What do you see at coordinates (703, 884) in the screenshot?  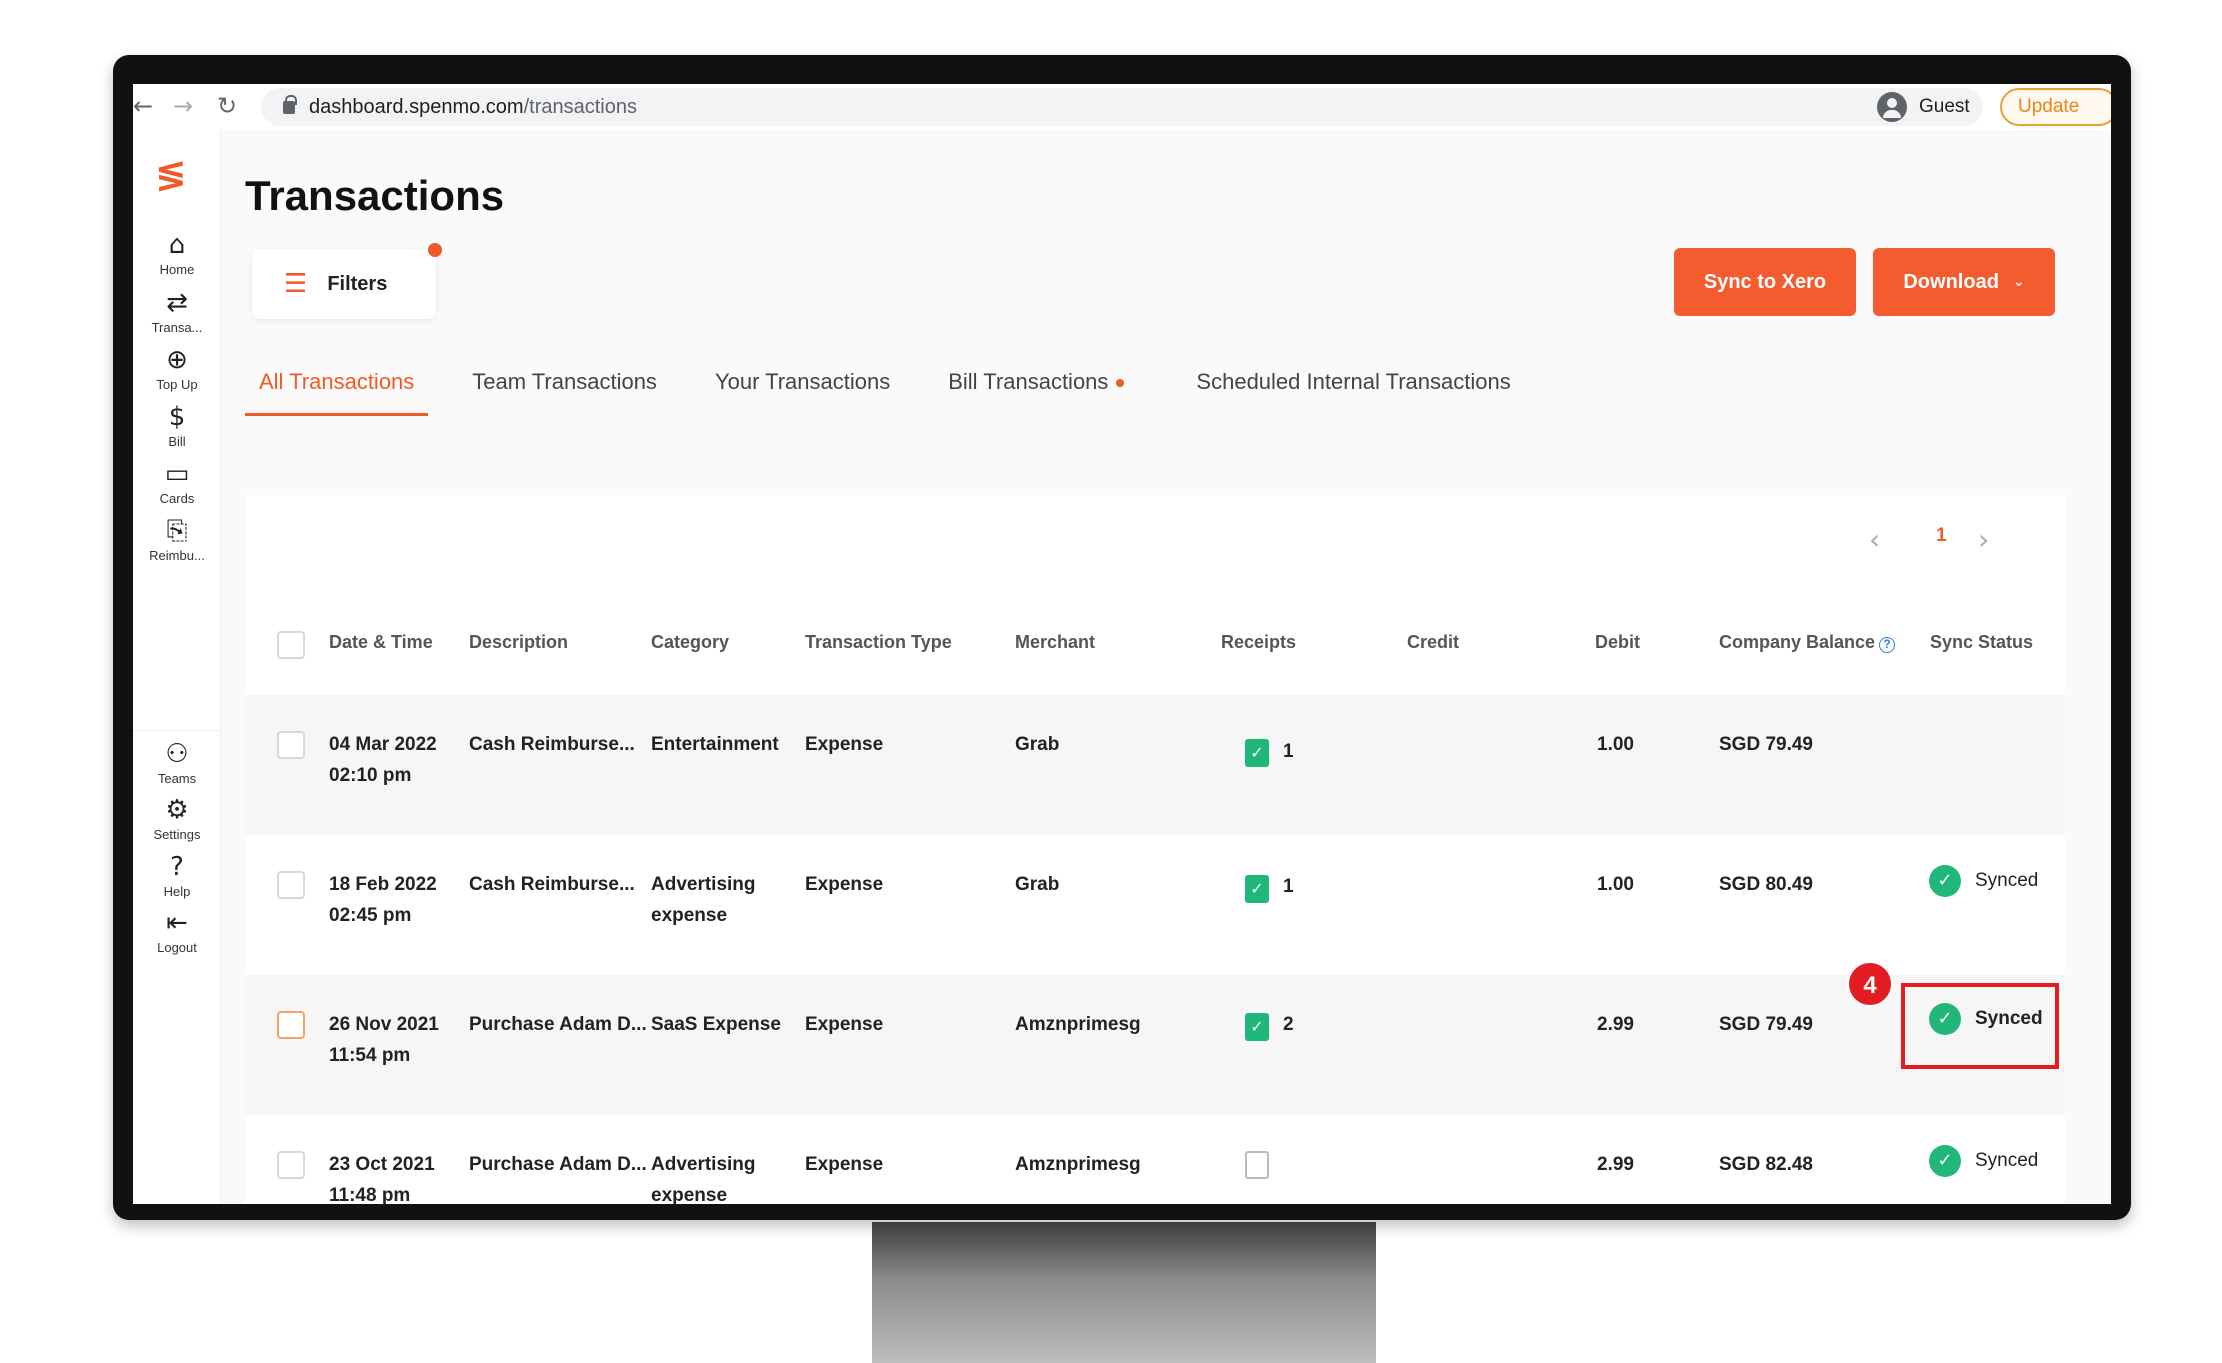 I see `category-text: Advertising` at bounding box center [703, 884].